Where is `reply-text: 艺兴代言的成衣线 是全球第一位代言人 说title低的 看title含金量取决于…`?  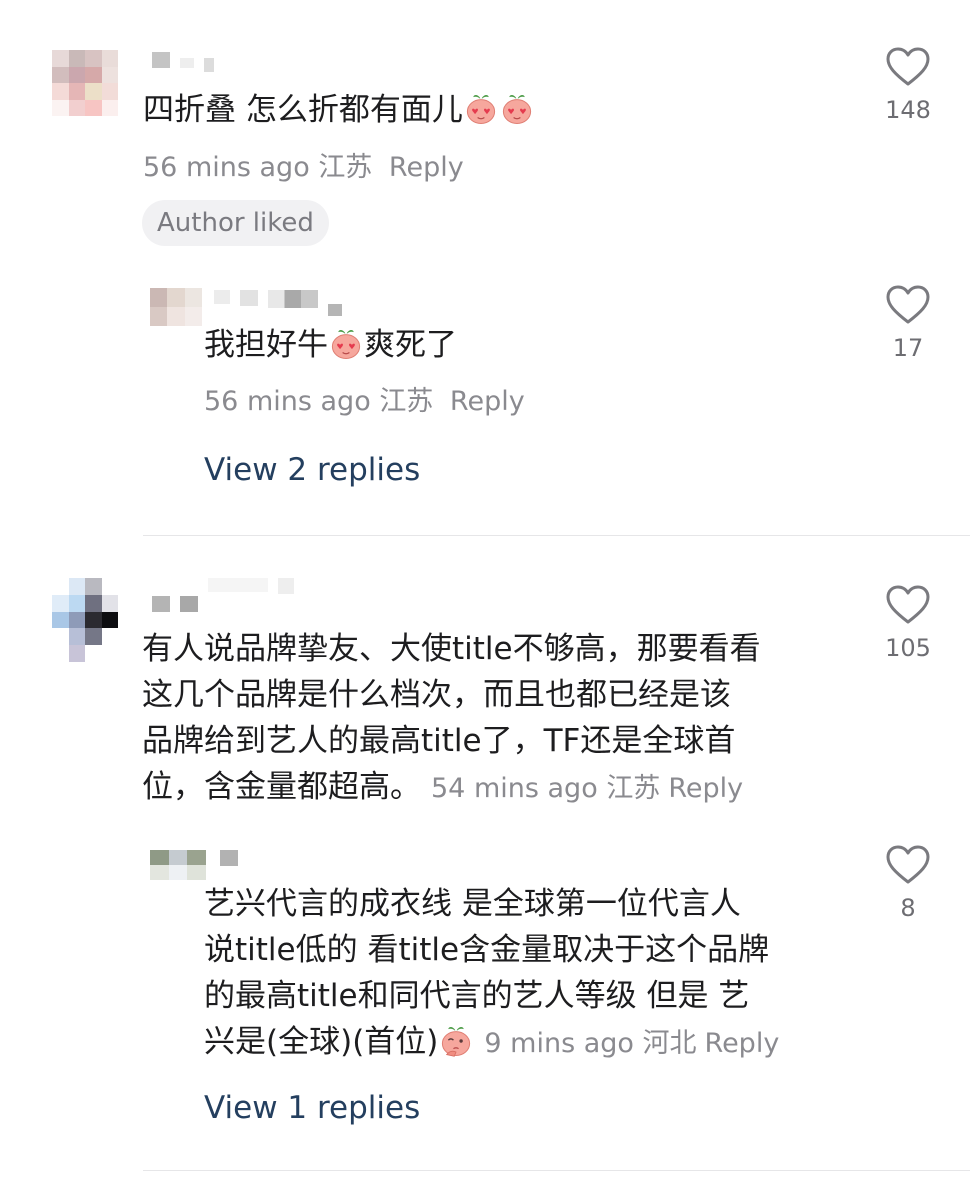
reply-text: 艺兴代言的成衣线 是全球第一位代言人 说title低的 看title含金量取决于… is located at coordinates (509, 974).